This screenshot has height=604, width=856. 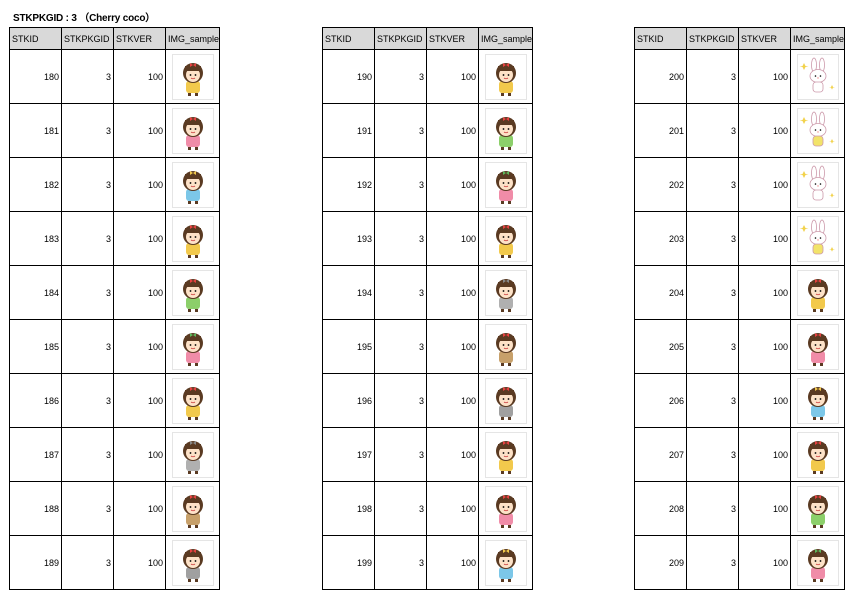 I want to click on girl-green-bow-icon, so click(x=505, y=346).